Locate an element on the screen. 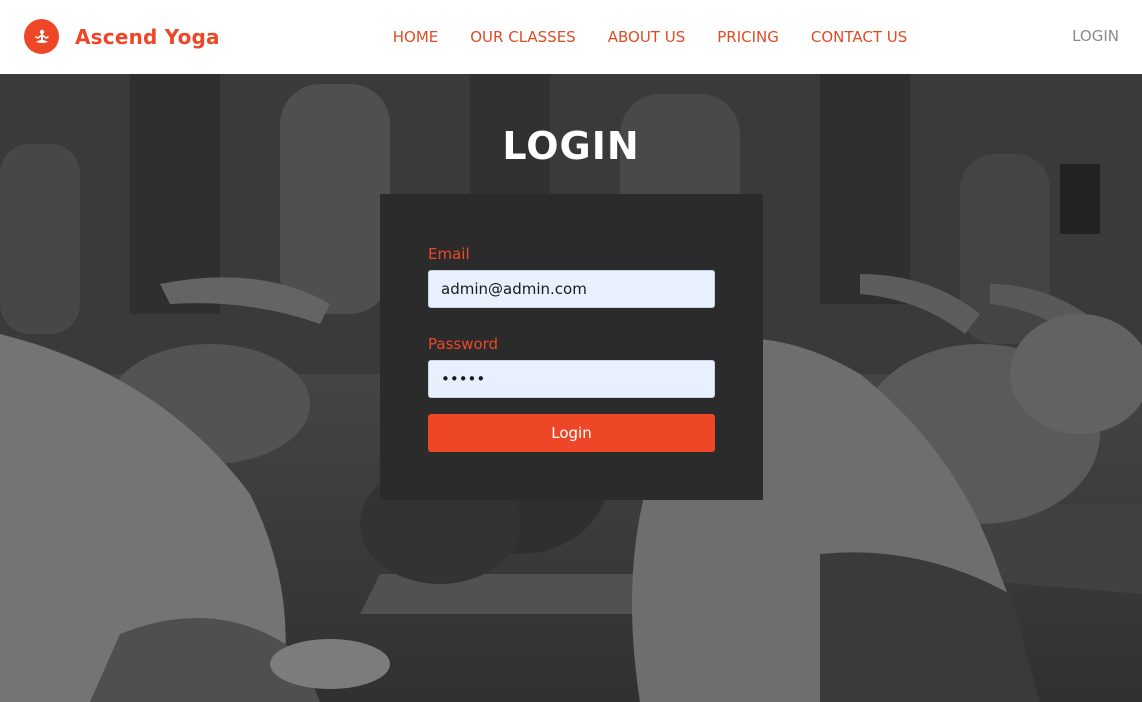 This screenshot has width=1142, height=702. login-button: Login is located at coordinates (571, 433).